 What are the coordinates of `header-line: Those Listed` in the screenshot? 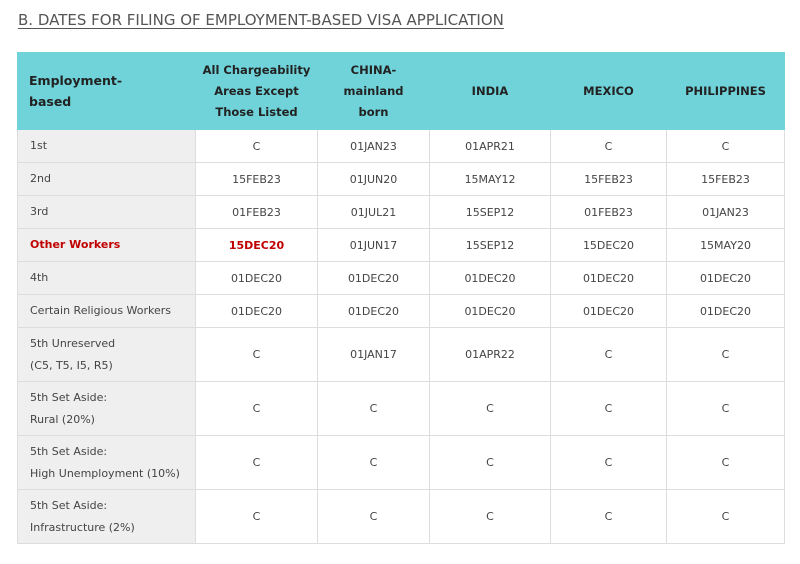 It's located at (256, 111).